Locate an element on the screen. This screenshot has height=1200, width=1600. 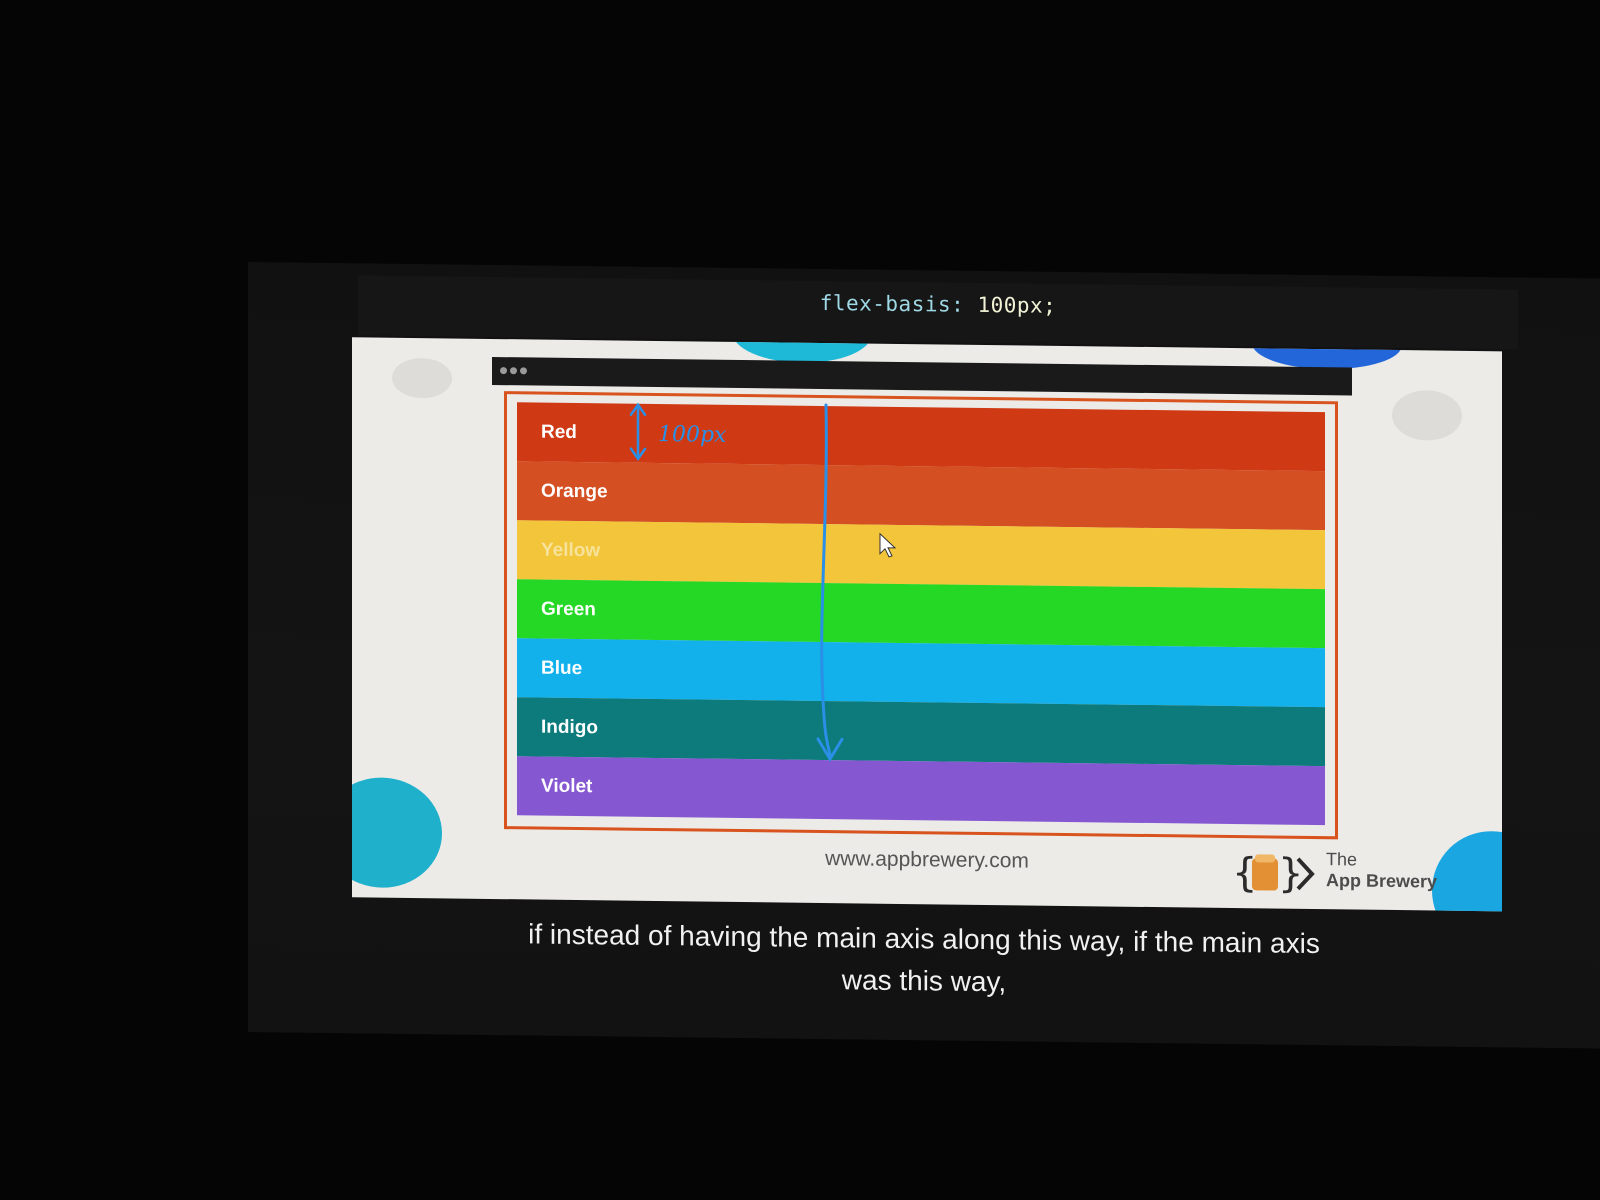
rainbow-row-orange: Orange is located at coordinates (921, 496).